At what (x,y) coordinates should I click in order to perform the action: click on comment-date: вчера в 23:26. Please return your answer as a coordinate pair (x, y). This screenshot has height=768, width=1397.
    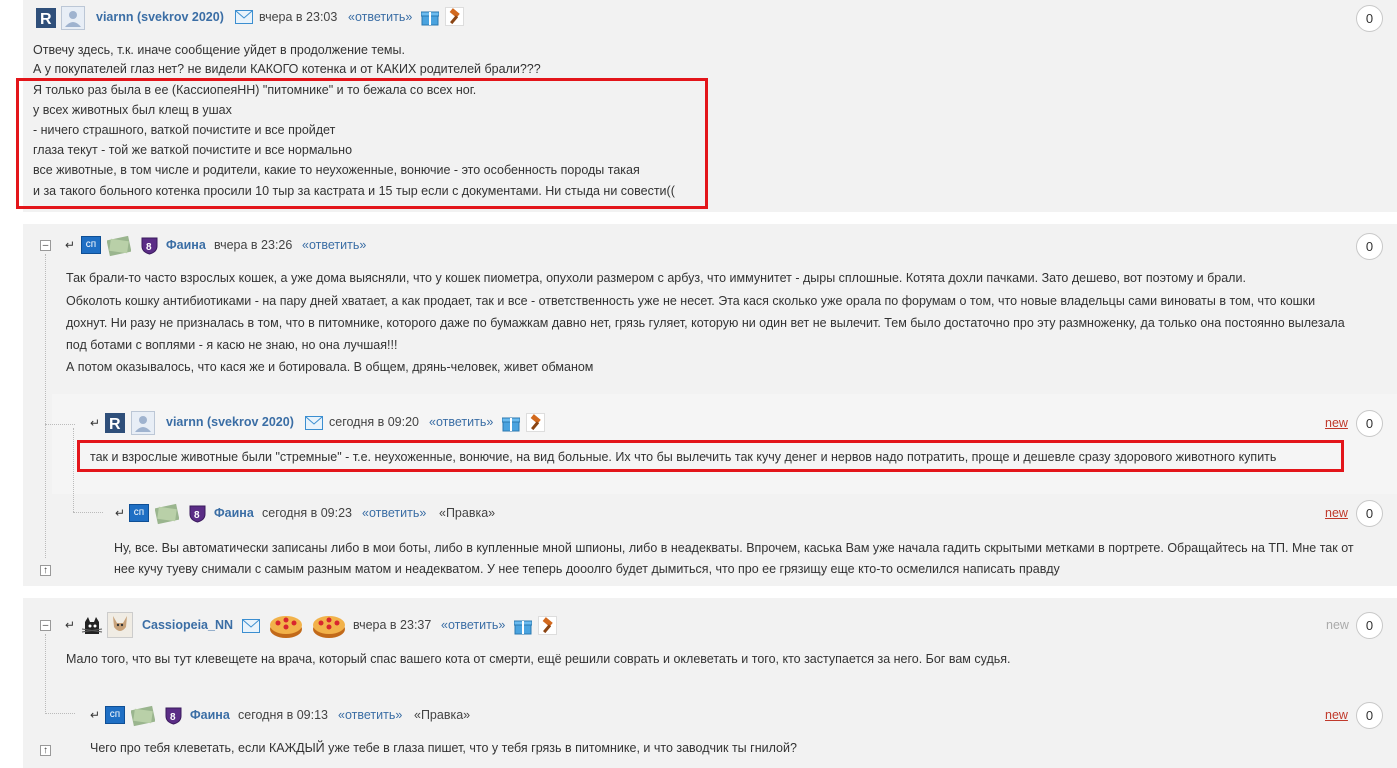
    Looking at the image, I should click on (253, 245).